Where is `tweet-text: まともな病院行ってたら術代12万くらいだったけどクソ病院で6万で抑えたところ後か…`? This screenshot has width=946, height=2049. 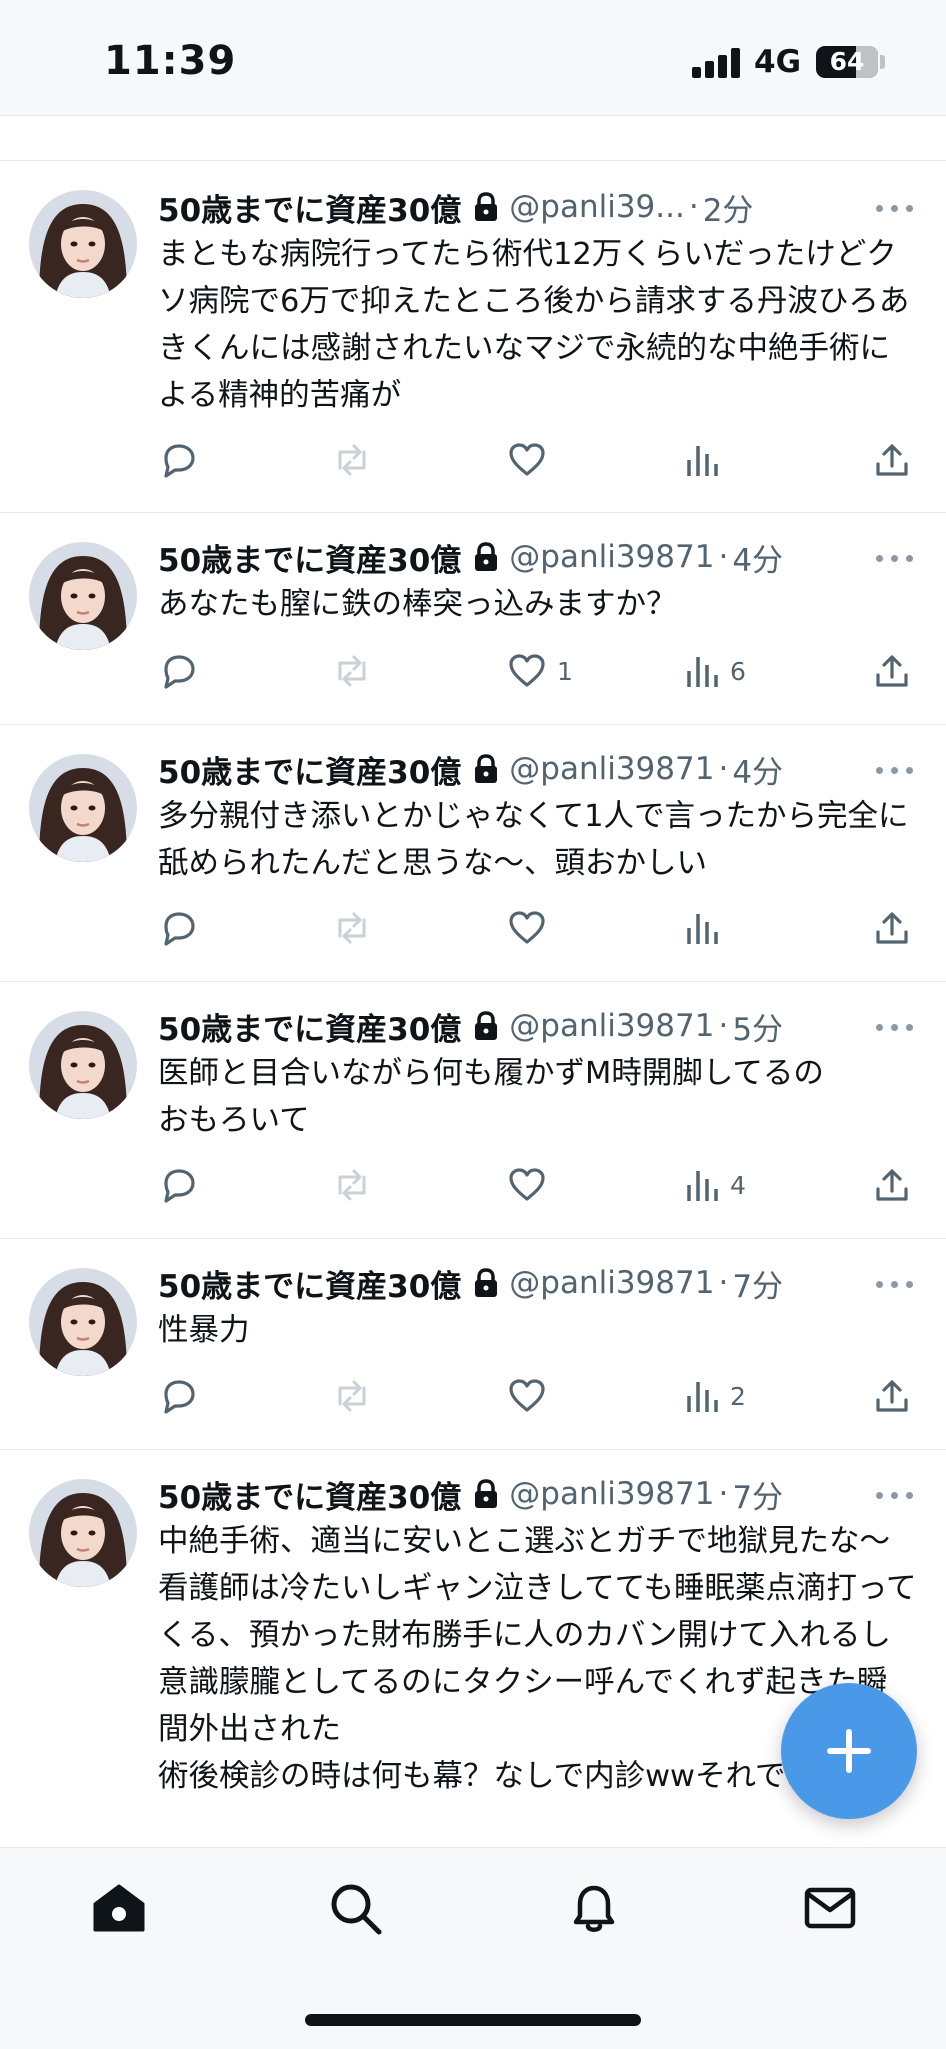
tweet-text: まともな病院行ってたら術代12万くらいだったけどクソ病院で6万で抑えたところ後か… is located at coordinates (534, 325).